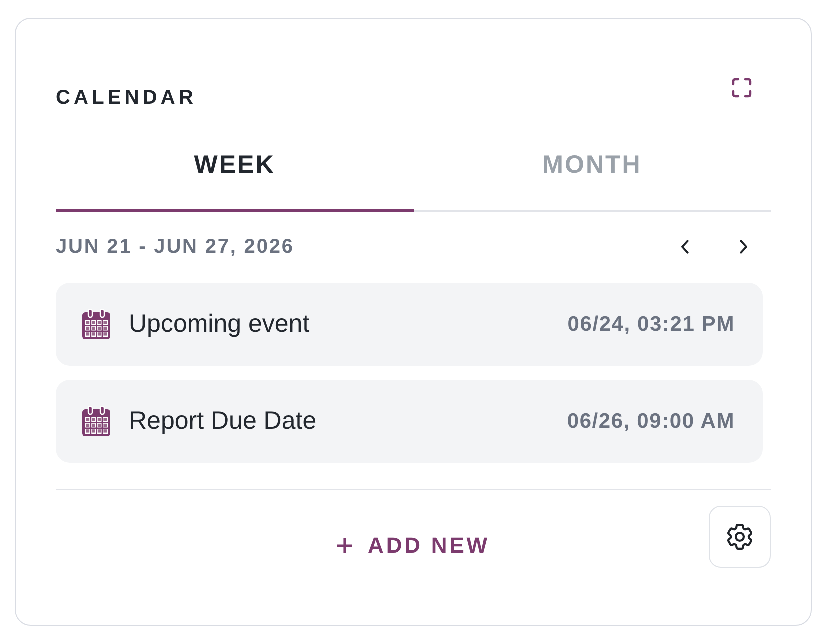  I want to click on event-item: Upcoming event 06/24, 03:21 PM, so click(409, 324).